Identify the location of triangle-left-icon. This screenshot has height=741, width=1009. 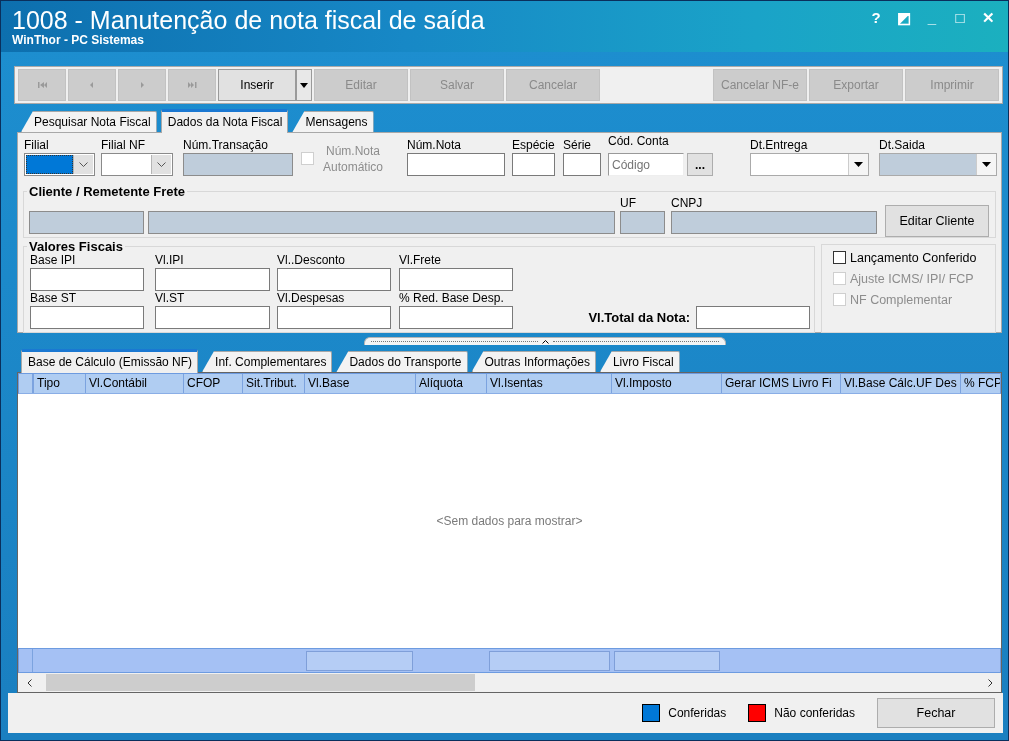
(92, 85).